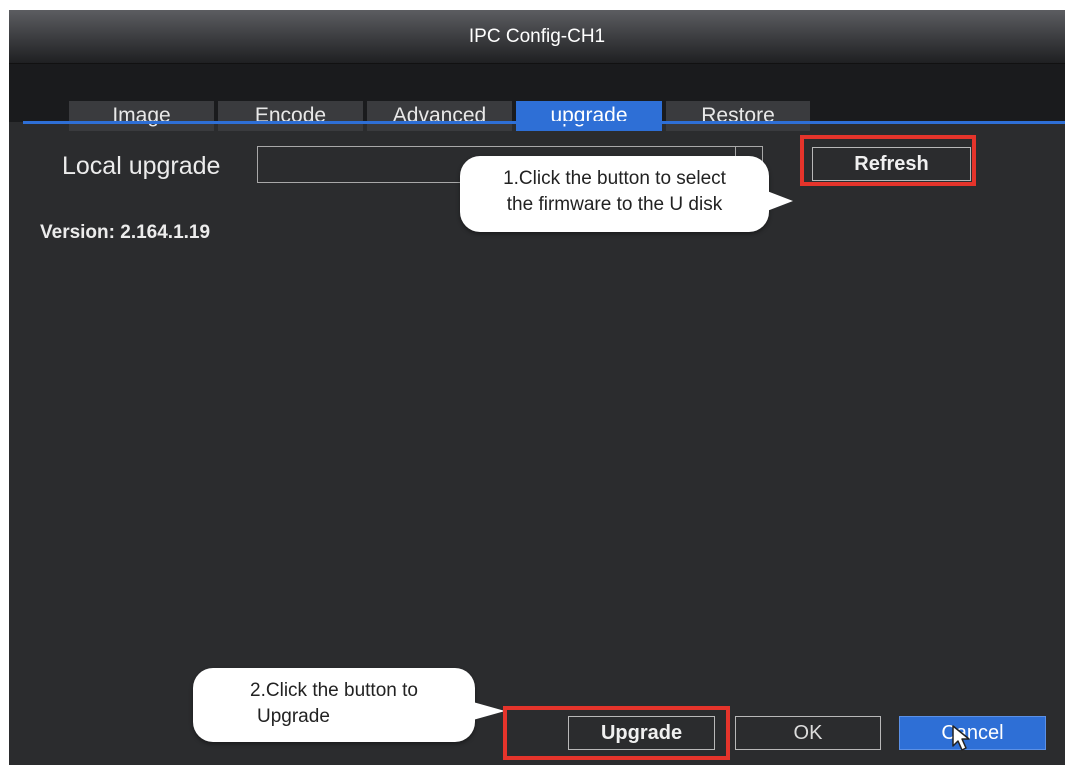 Image resolution: width=1072 pixels, height=767 pixels. Describe the element at coordinates (489, 711) in the screenshot. I see `callout-step2-tail` at that location.